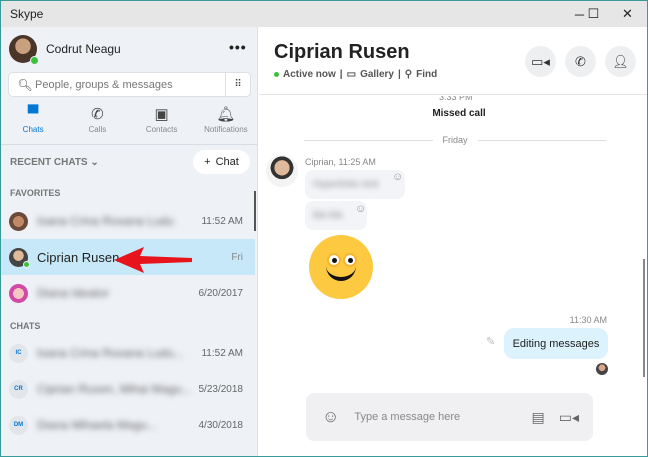 The image size is (648, 457). What do you see at coordinates (83, 49) in the screenshot?
I see `profile-name: Codrut Neagu` at bounding box center [83, 49].